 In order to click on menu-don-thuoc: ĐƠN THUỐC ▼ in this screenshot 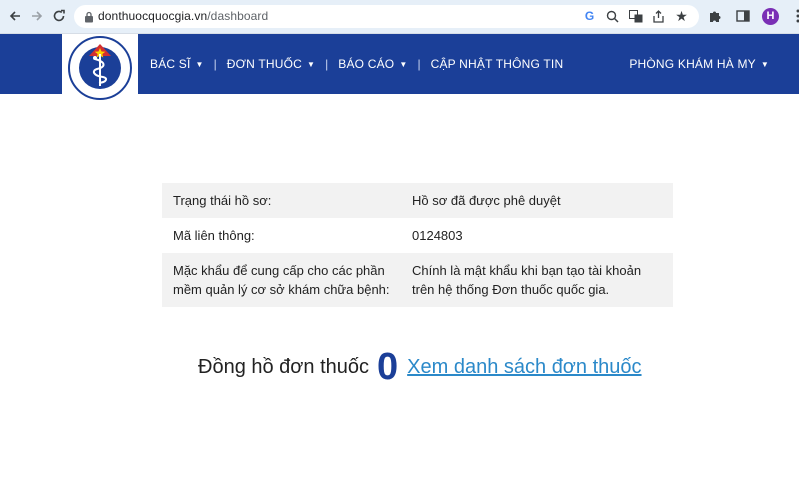, I will do `click(271, 64)`.